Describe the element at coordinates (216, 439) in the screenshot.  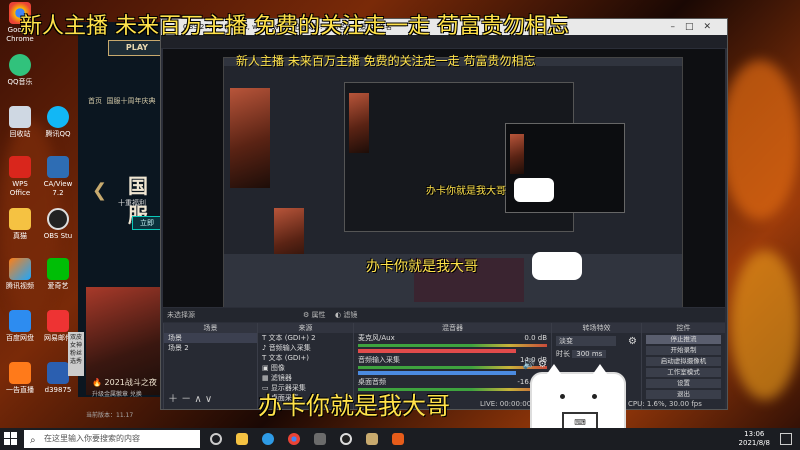
I see `task-view-icon` at that location.